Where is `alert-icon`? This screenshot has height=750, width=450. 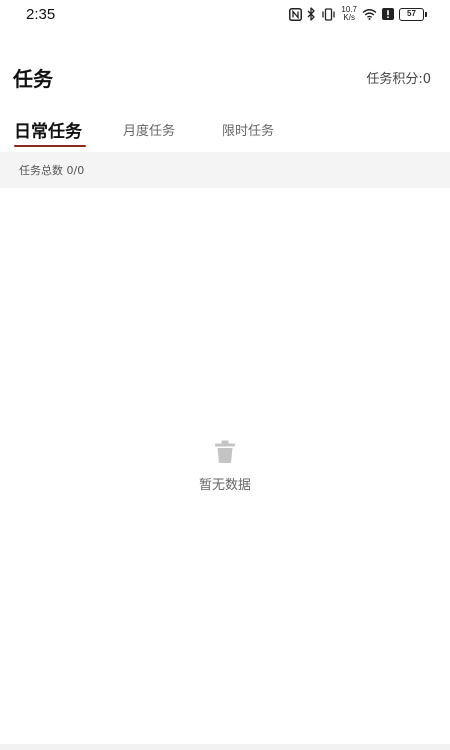 alert-icon is located at coordinates (388, 14).